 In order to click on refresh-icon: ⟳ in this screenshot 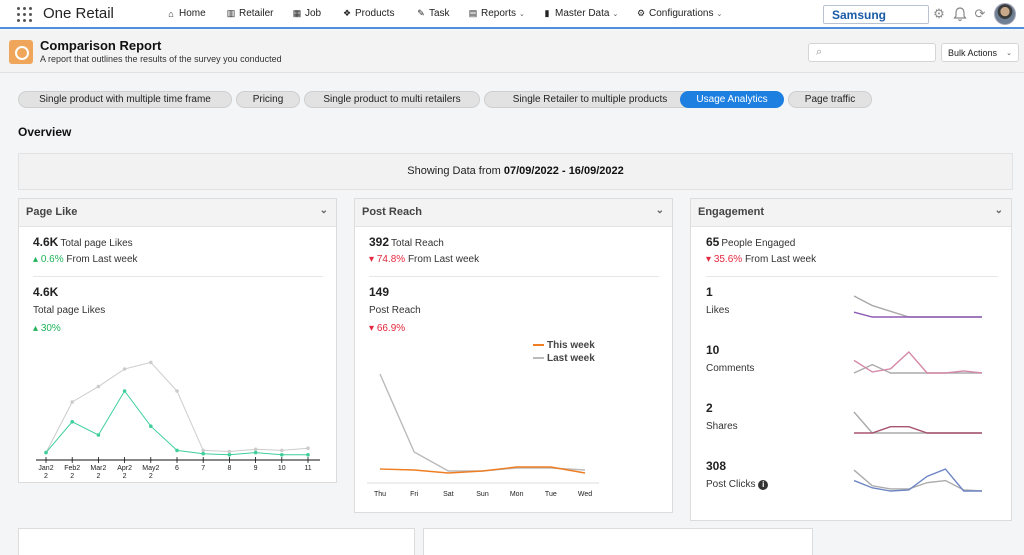, I will do `click(980, 14)`.